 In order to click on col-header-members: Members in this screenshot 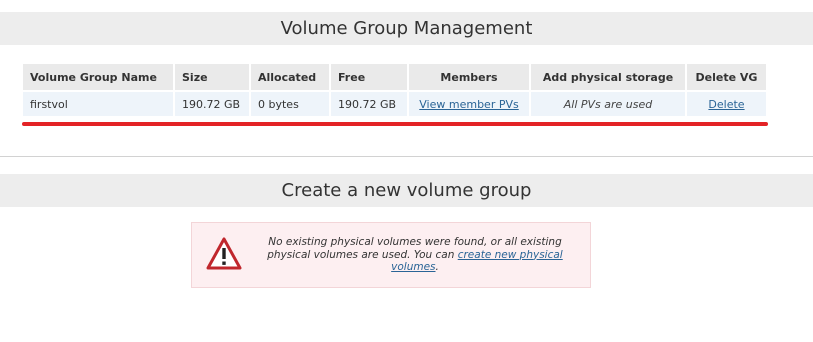, I will do `click(469, 77)`.